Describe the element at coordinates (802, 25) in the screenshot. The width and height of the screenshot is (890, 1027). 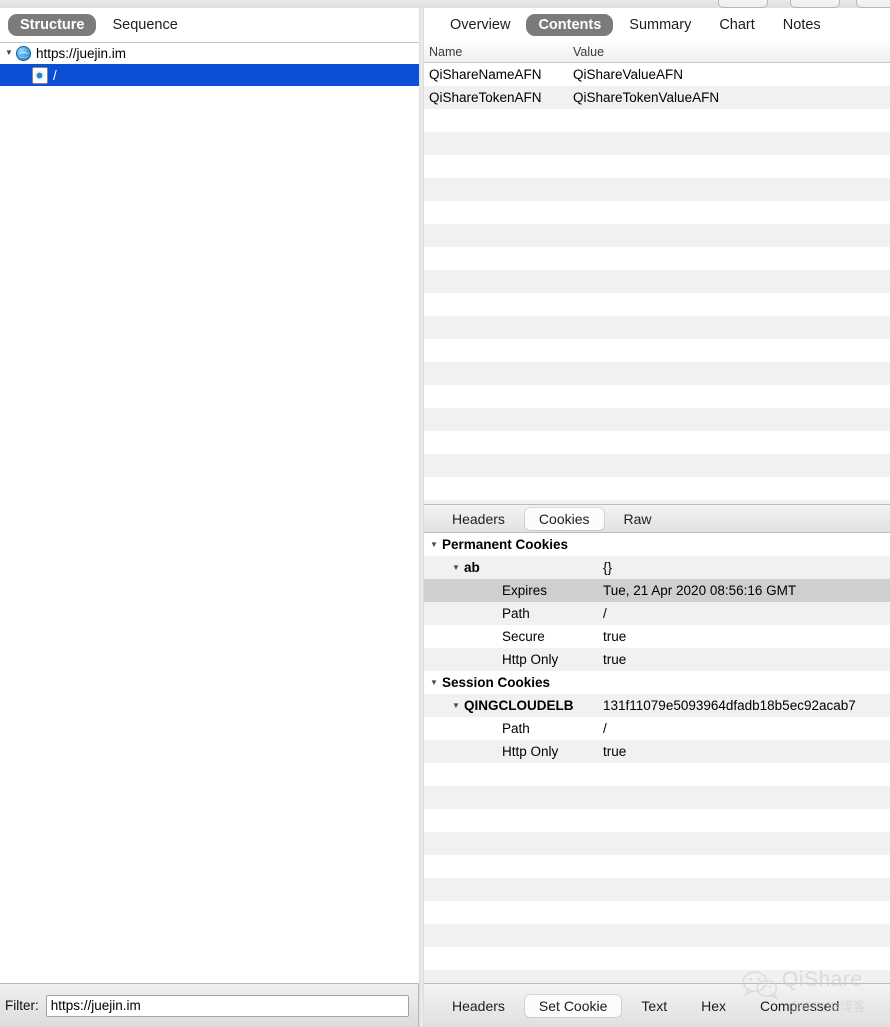
I see `tab-notes: Notes` at that location.